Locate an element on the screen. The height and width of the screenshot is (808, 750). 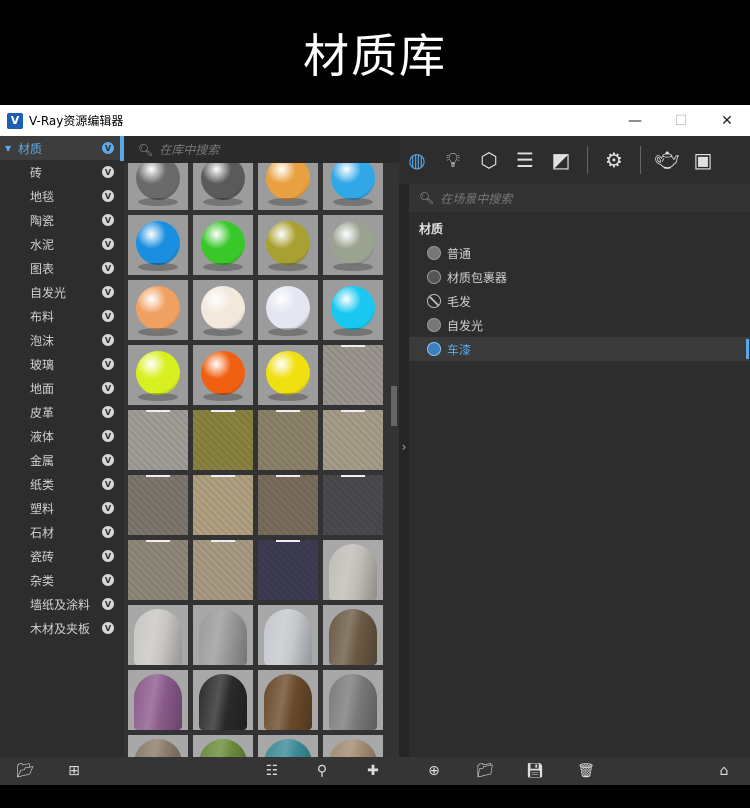
lights-icon: 💡︎ is located at coordinates (453, 160).